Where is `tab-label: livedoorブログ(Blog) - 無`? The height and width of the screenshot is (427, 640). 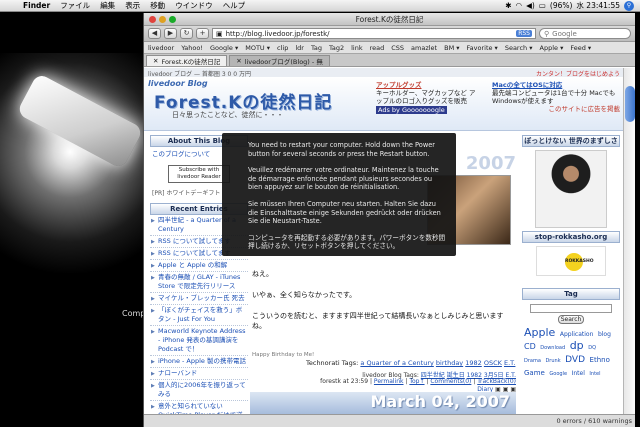
tab-label: livedoorブログ(Blog) - 無 is located at coordinates (283, 62).